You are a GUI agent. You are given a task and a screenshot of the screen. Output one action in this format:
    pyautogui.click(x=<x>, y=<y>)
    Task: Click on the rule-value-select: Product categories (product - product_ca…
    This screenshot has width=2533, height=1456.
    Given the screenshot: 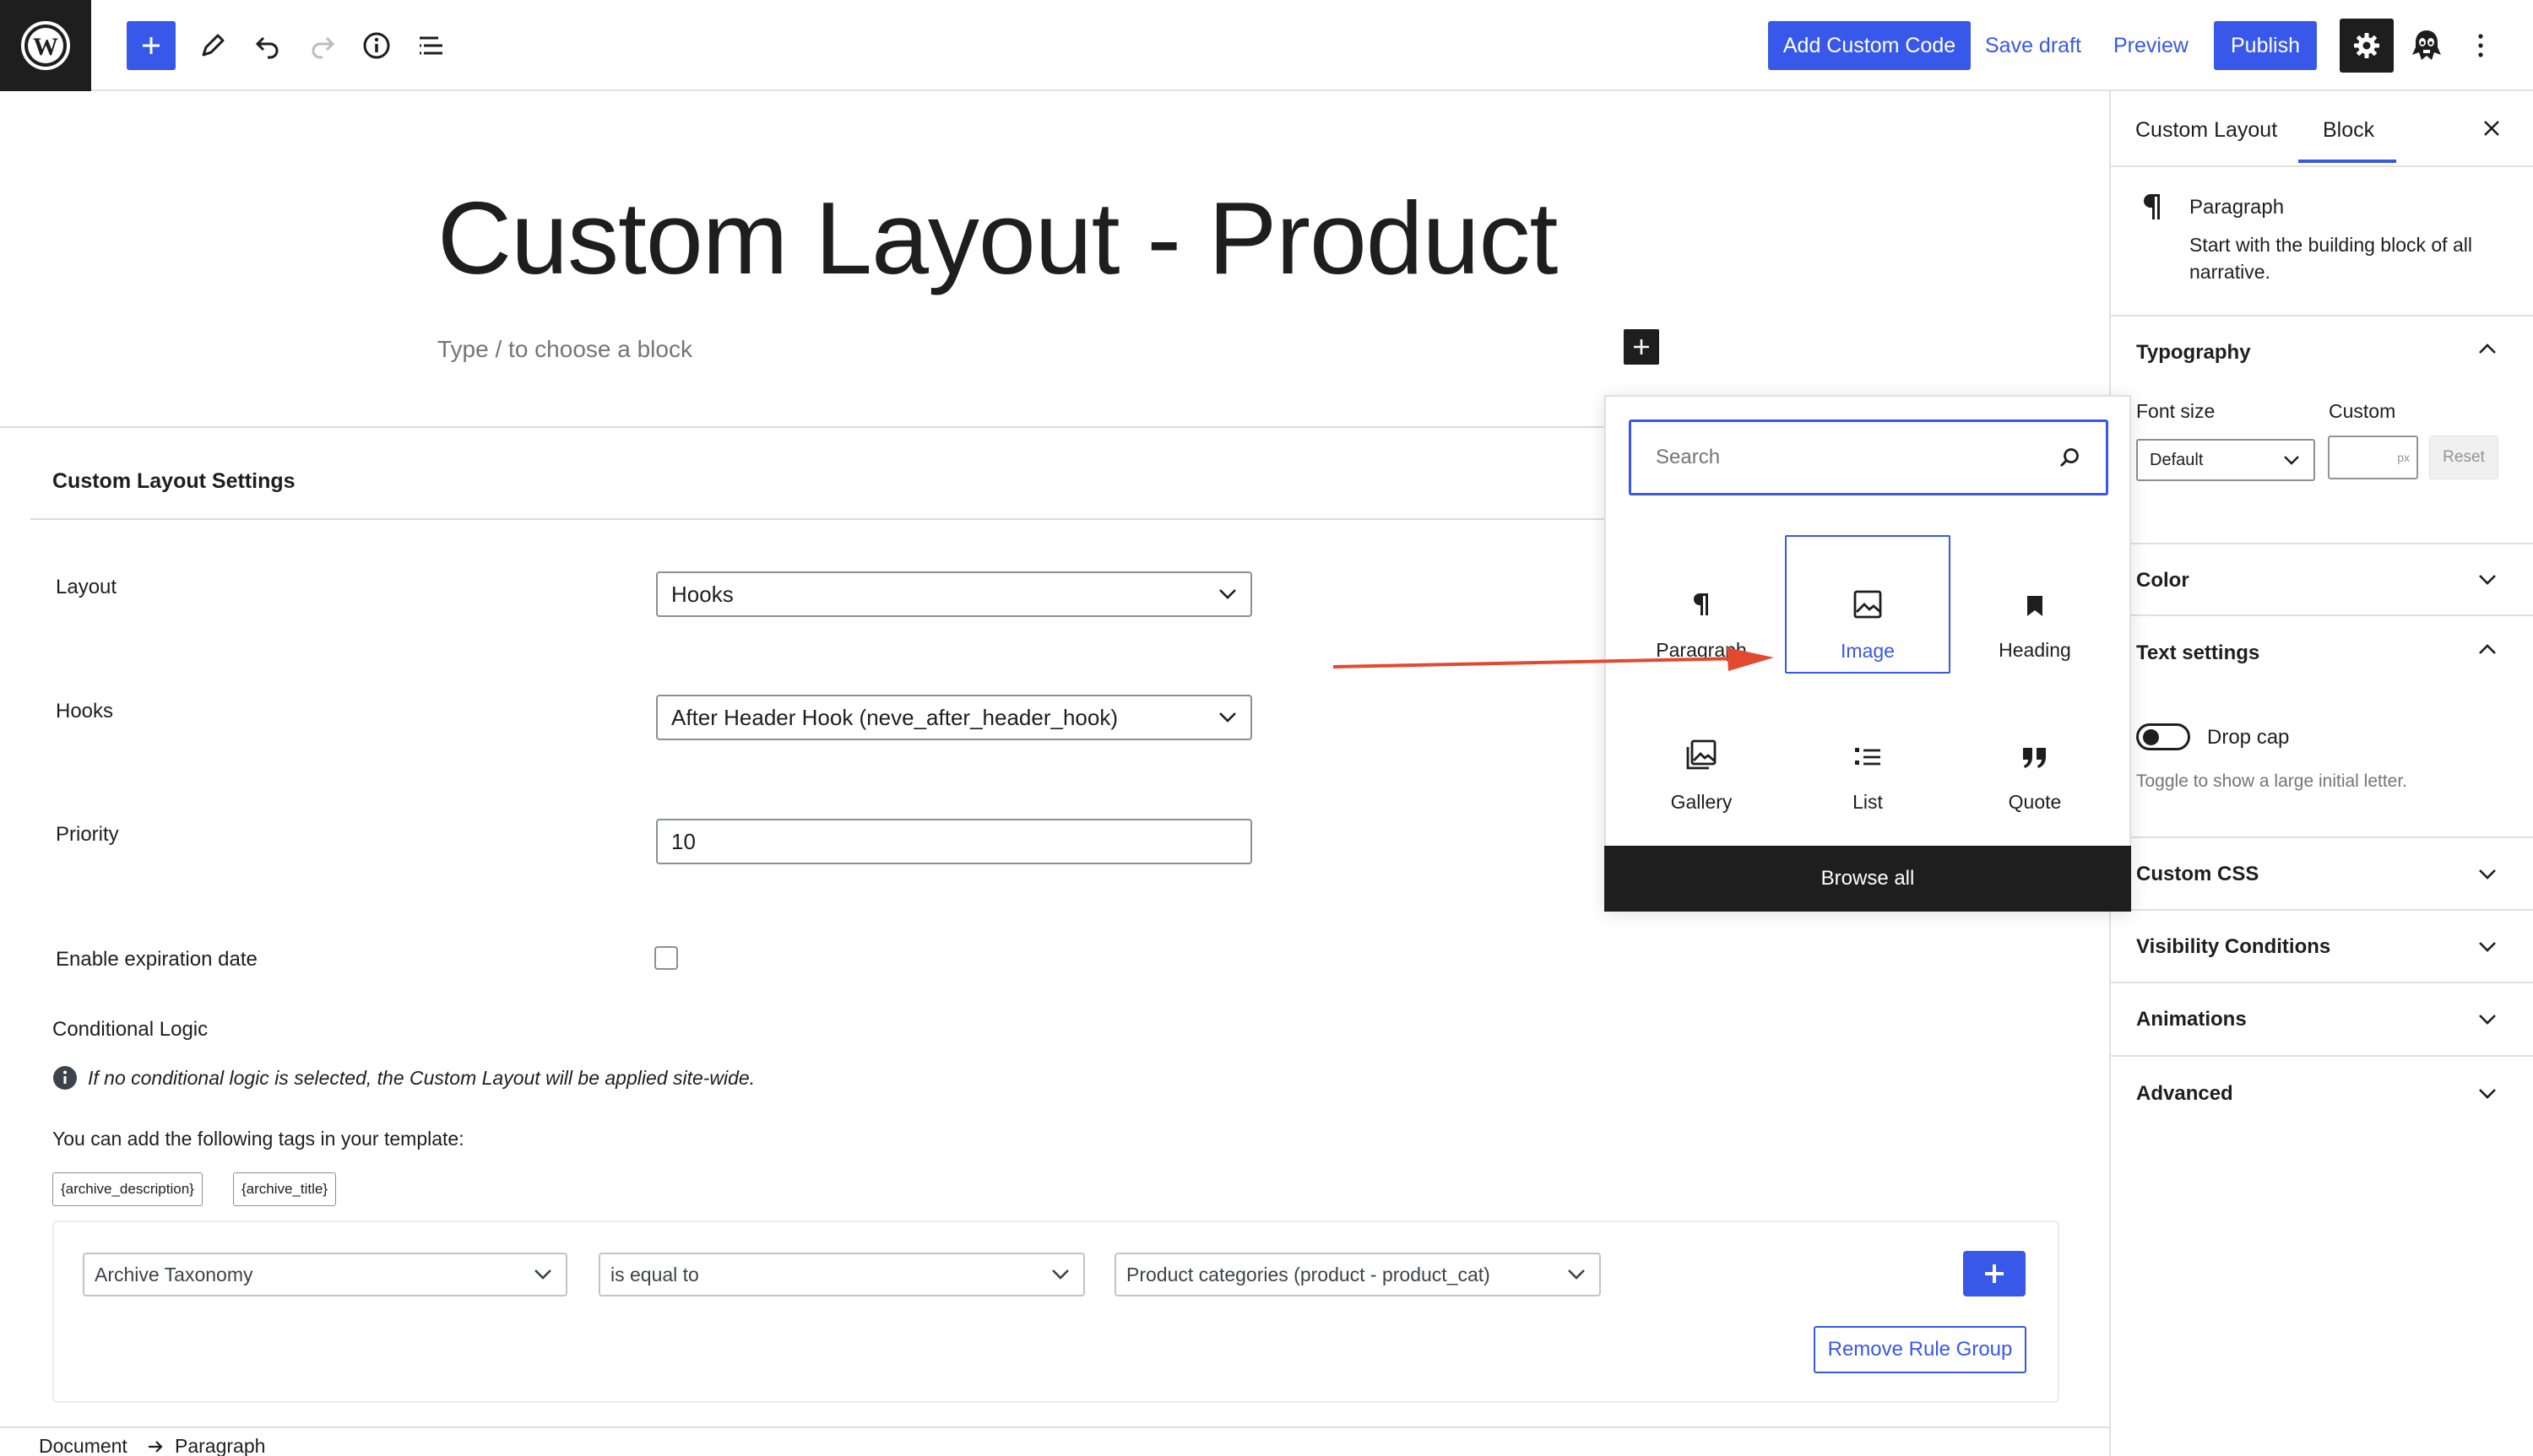 What is the action you would take?
    pyautogui.click(x=1358, y=1274)
    